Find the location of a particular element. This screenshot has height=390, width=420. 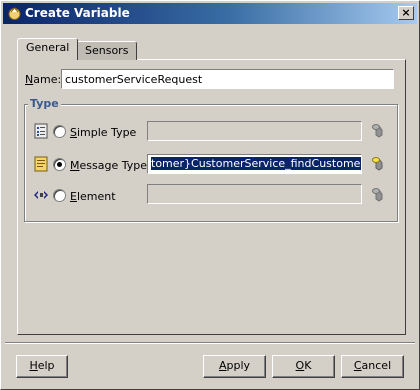

simple-type-radio is located at coordinates (59, 131).